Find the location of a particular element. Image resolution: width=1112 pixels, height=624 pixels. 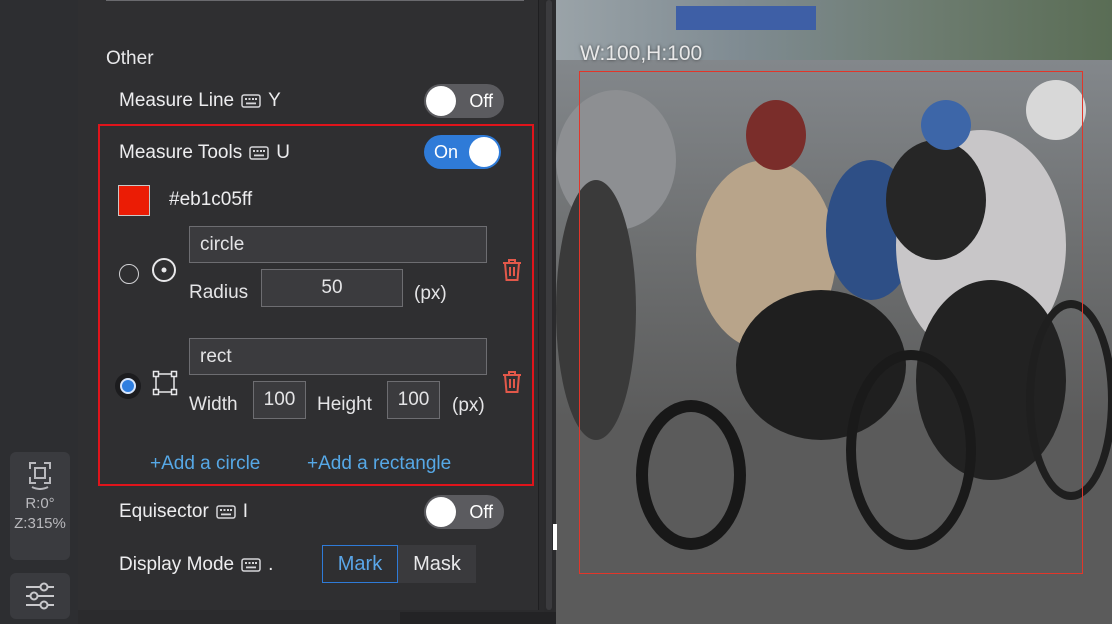

mode-mask-button: Mask is located at coordinates (437, 564).